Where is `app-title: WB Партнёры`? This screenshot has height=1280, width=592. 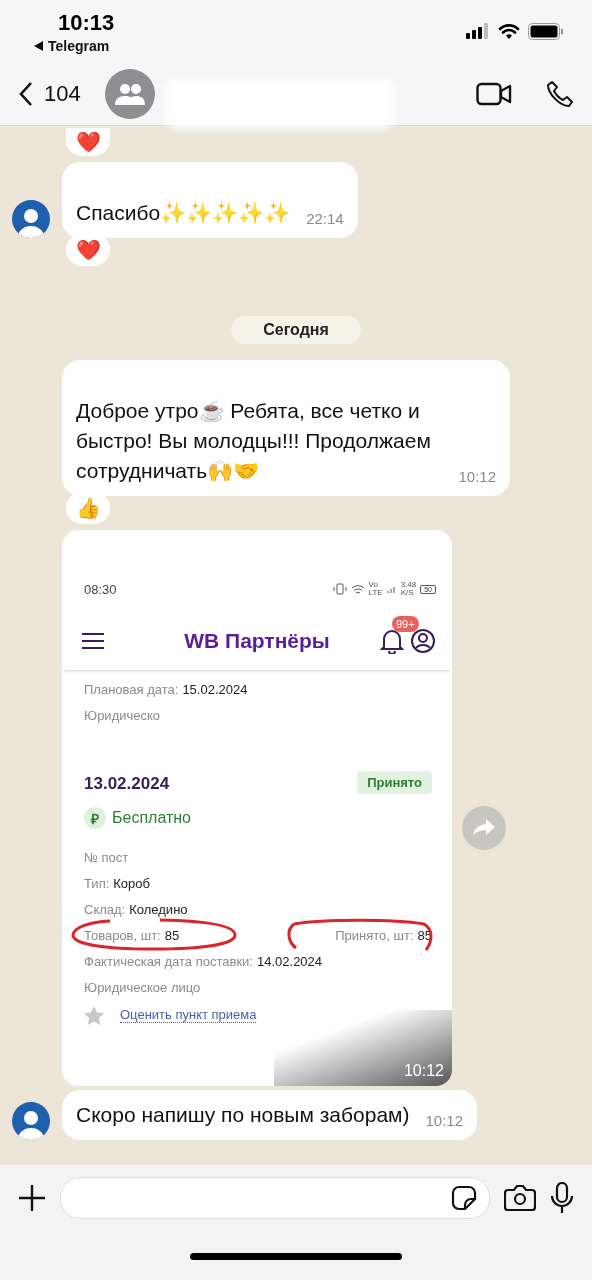 app-title: WB Партнёры is located at coordinates (257, 641).